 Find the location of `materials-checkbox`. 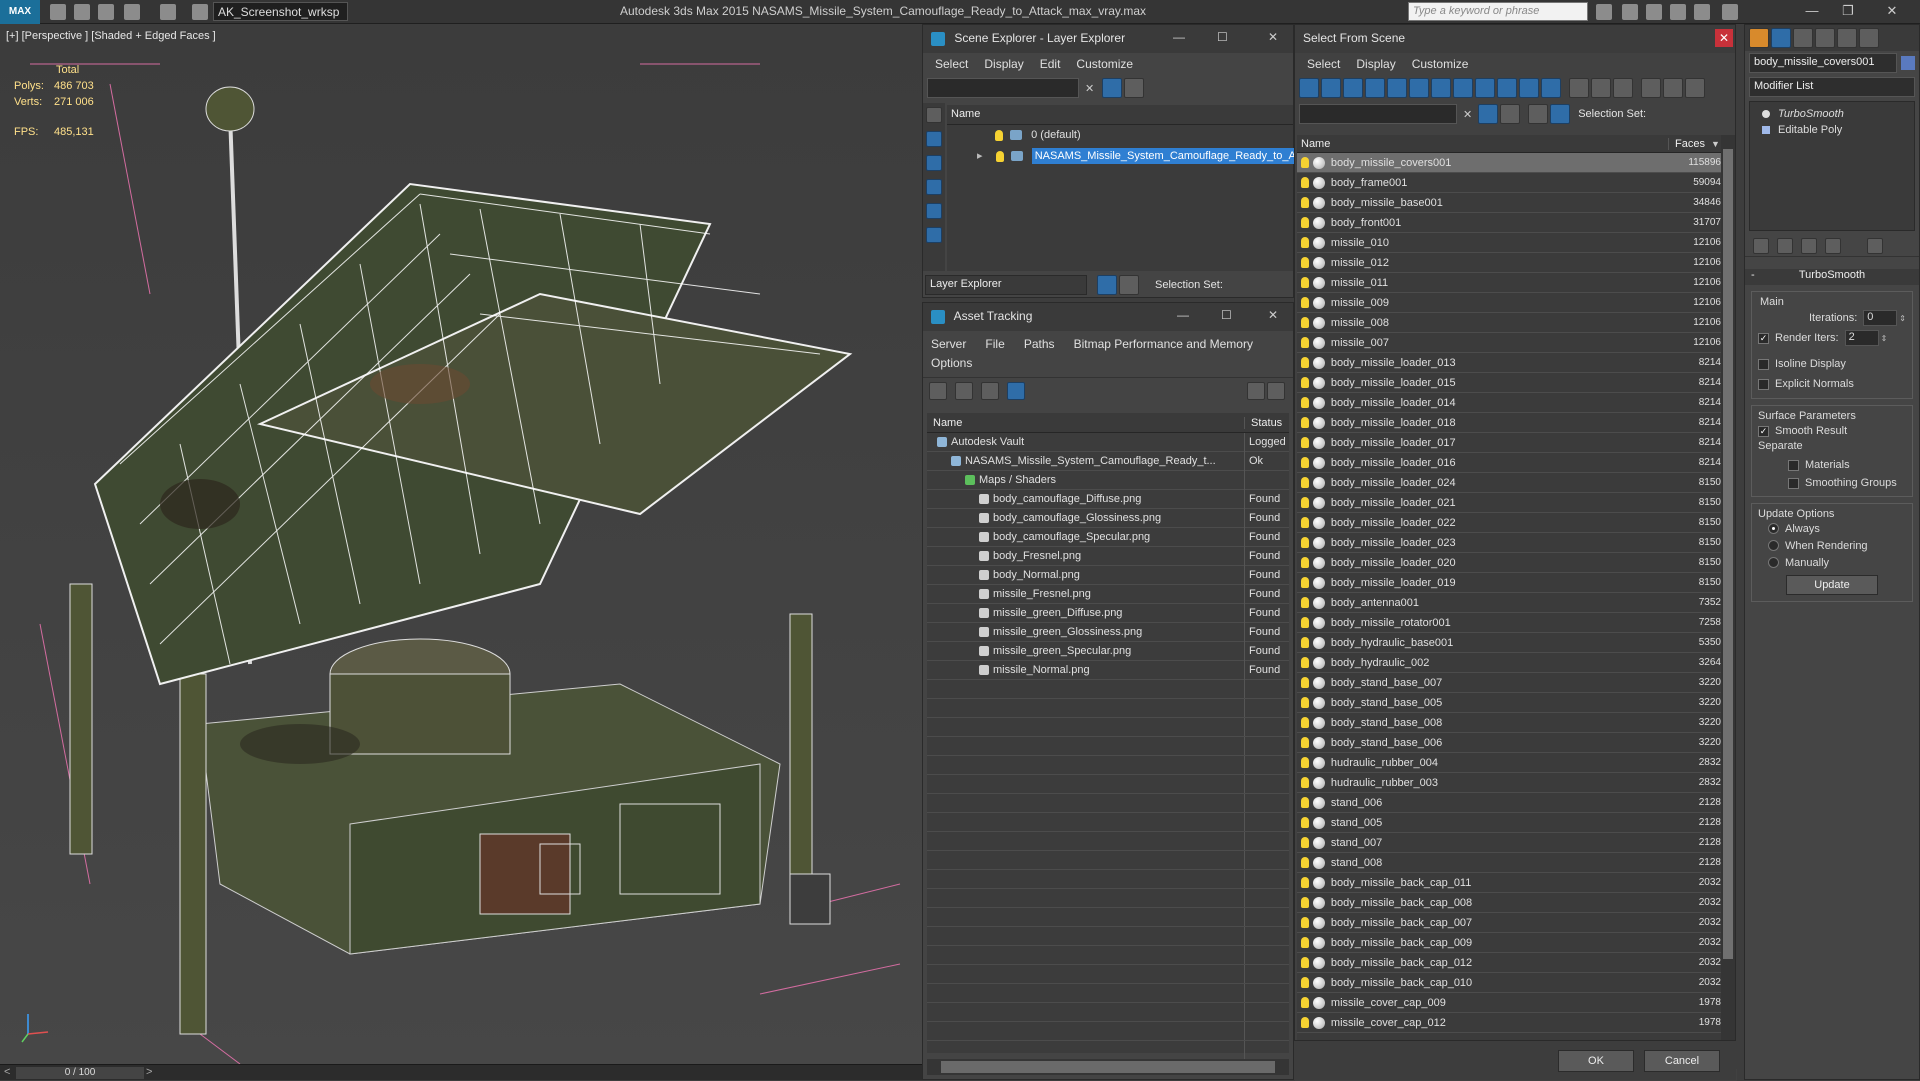

materials-checkbox is located at coordinates (1793, 465).